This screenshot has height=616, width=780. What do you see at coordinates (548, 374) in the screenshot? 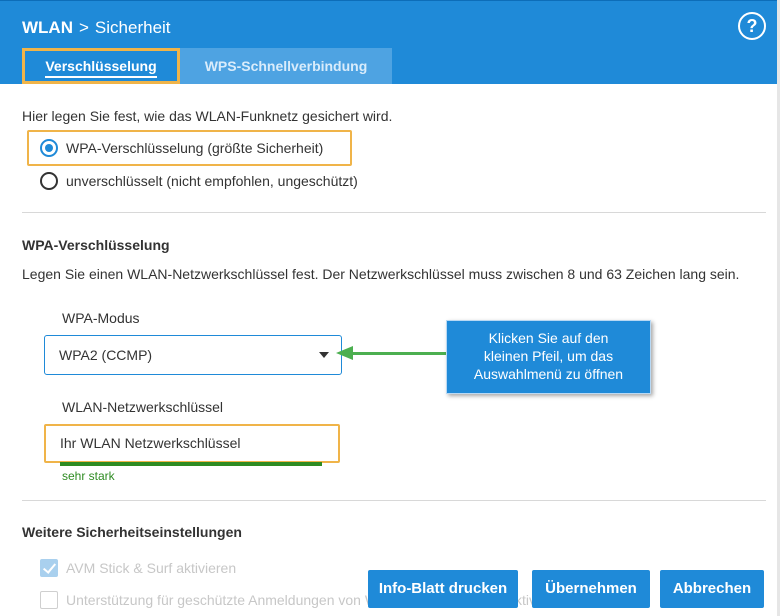
I see `callout-line-3: Auswahlmenü zu öffnen` at bounding box center [548, 374].